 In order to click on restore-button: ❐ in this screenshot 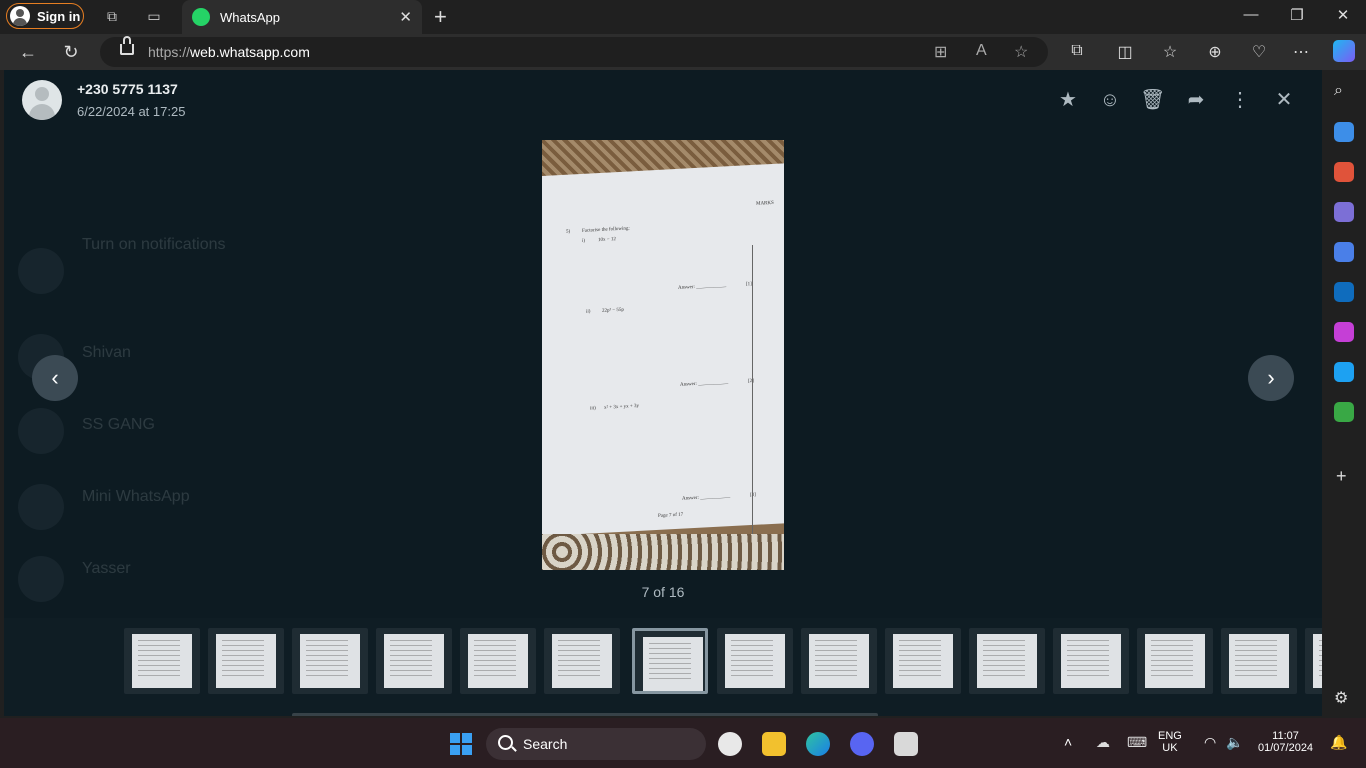, I will do `click(1297, 15)`.